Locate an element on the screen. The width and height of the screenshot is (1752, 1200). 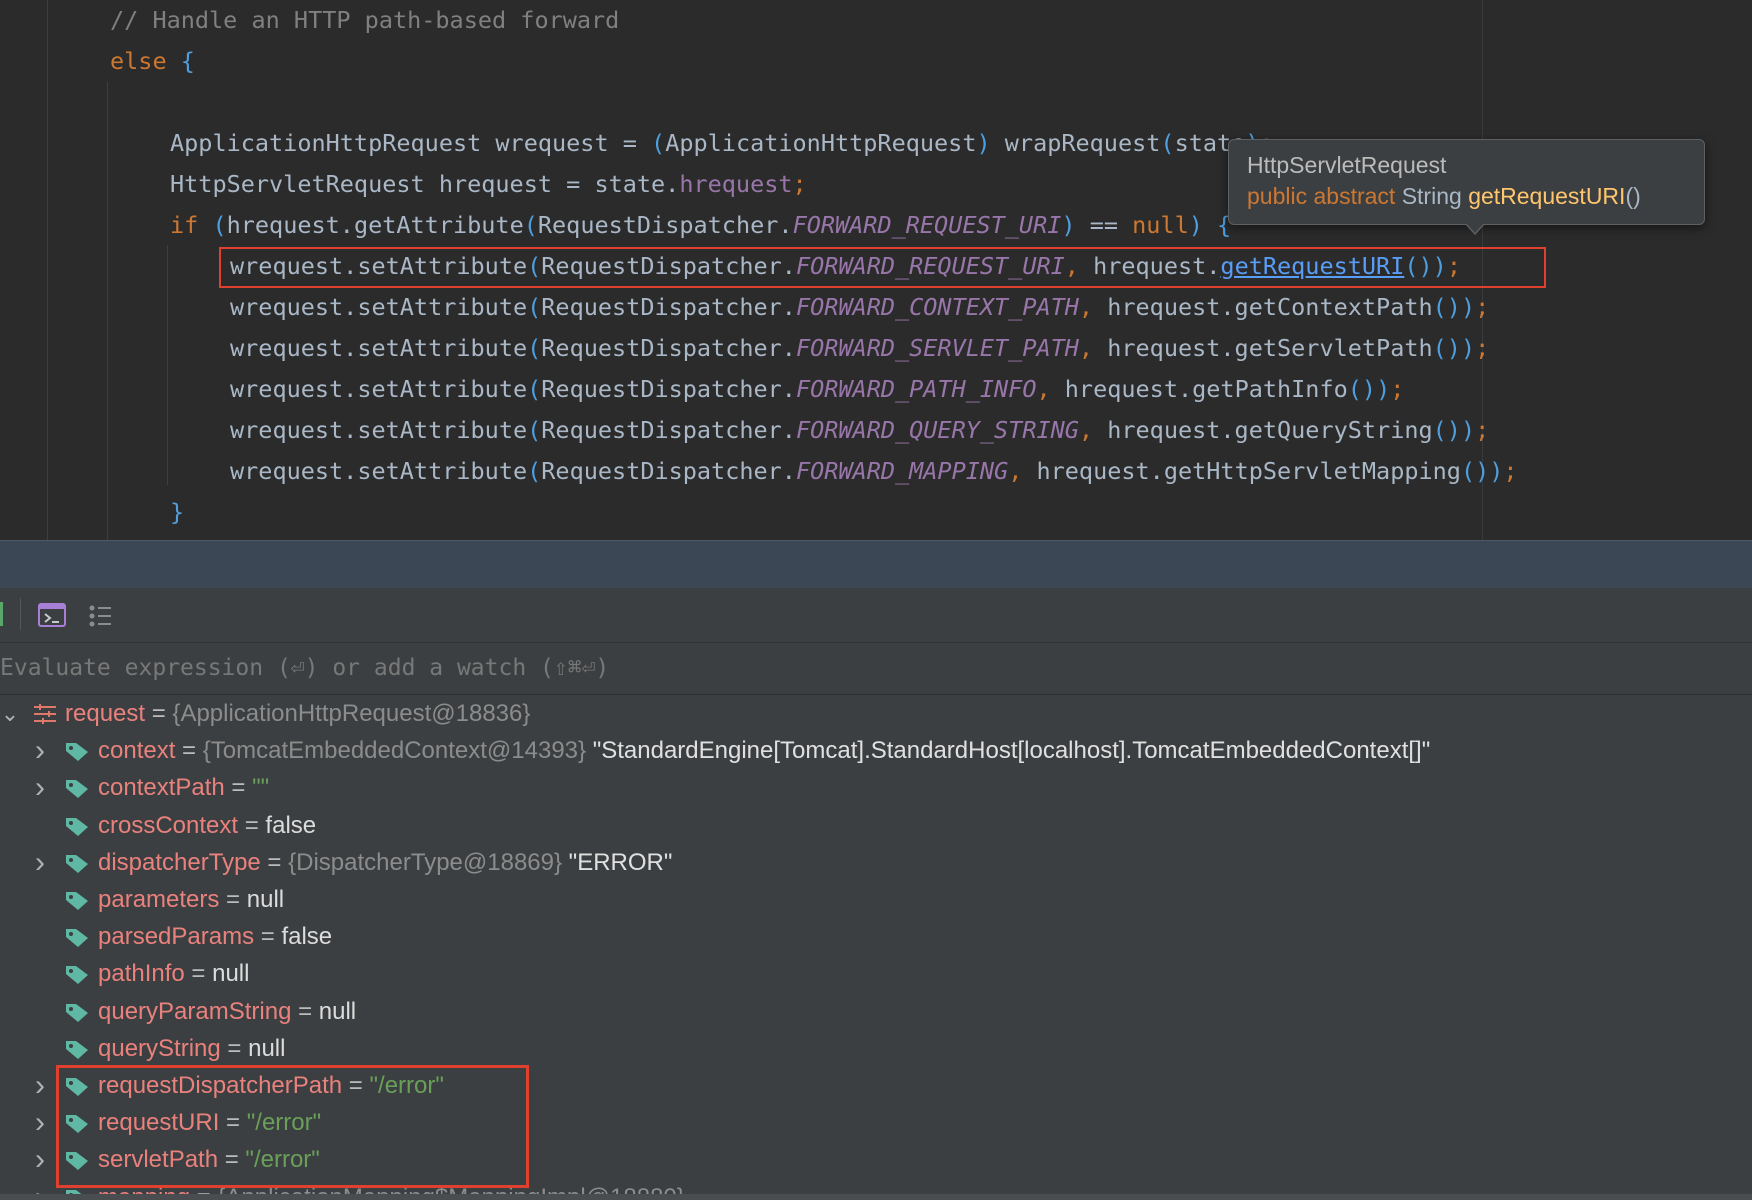
code-line: } is located at coordinates (177, 512).